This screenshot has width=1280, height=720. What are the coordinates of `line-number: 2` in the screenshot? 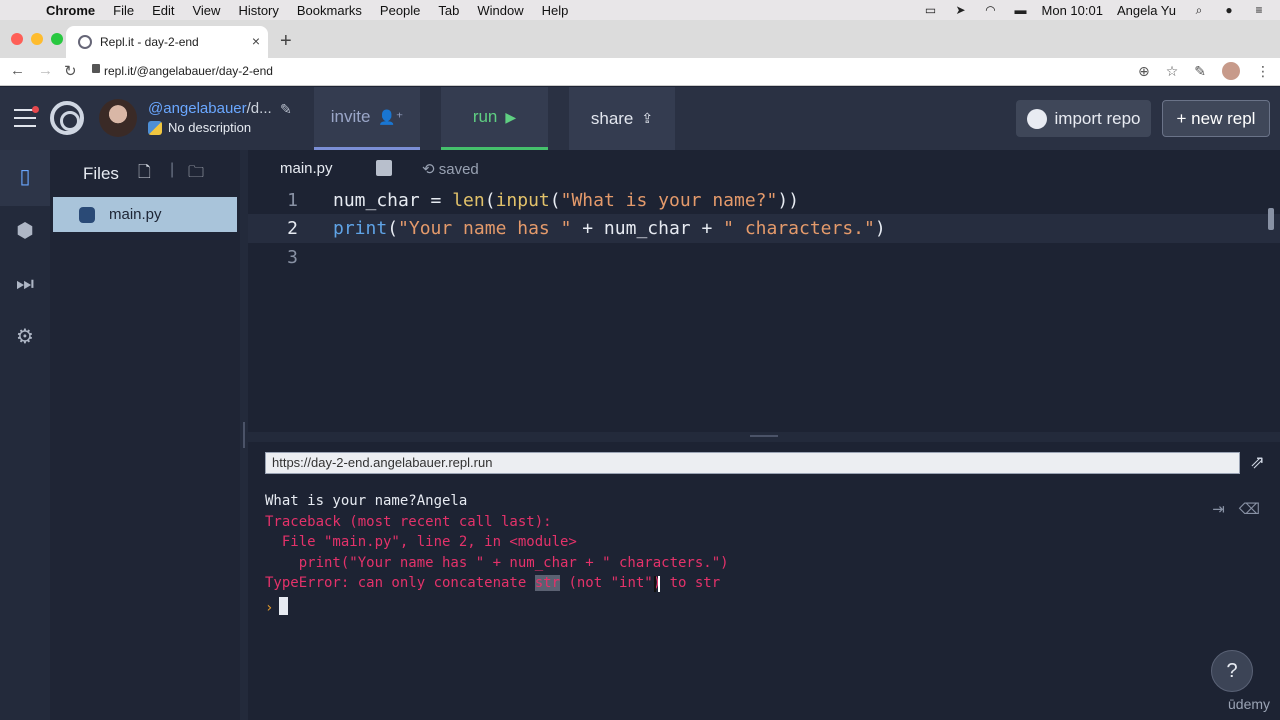 It's located at (292, 228).